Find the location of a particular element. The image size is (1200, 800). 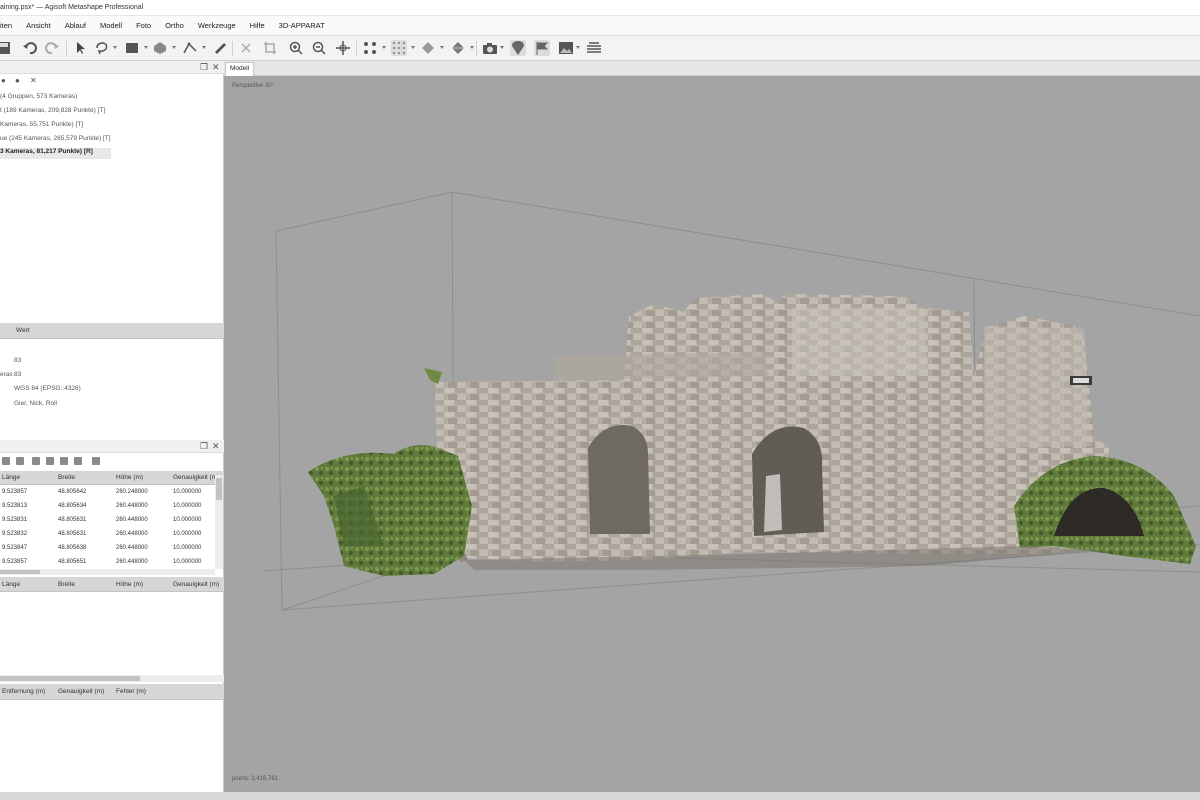

cell-latitude: 48.805651 is located at coordinates (72, 562).